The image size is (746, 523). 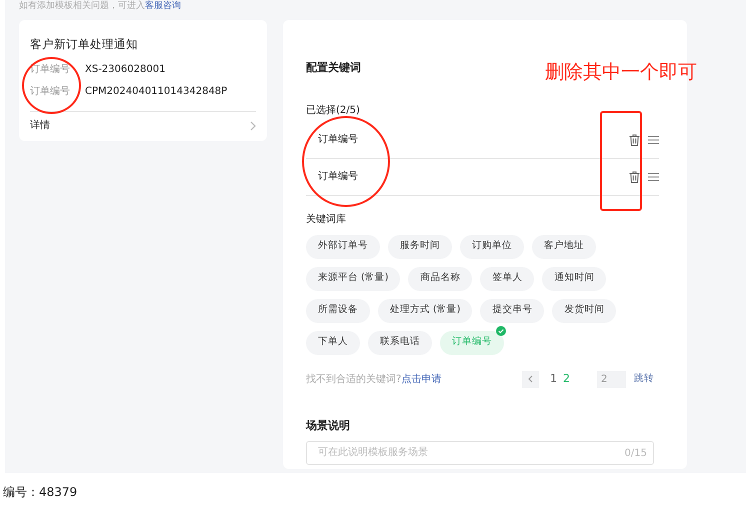 I want to click on details-link: 详情, so click(x=40, y=126).